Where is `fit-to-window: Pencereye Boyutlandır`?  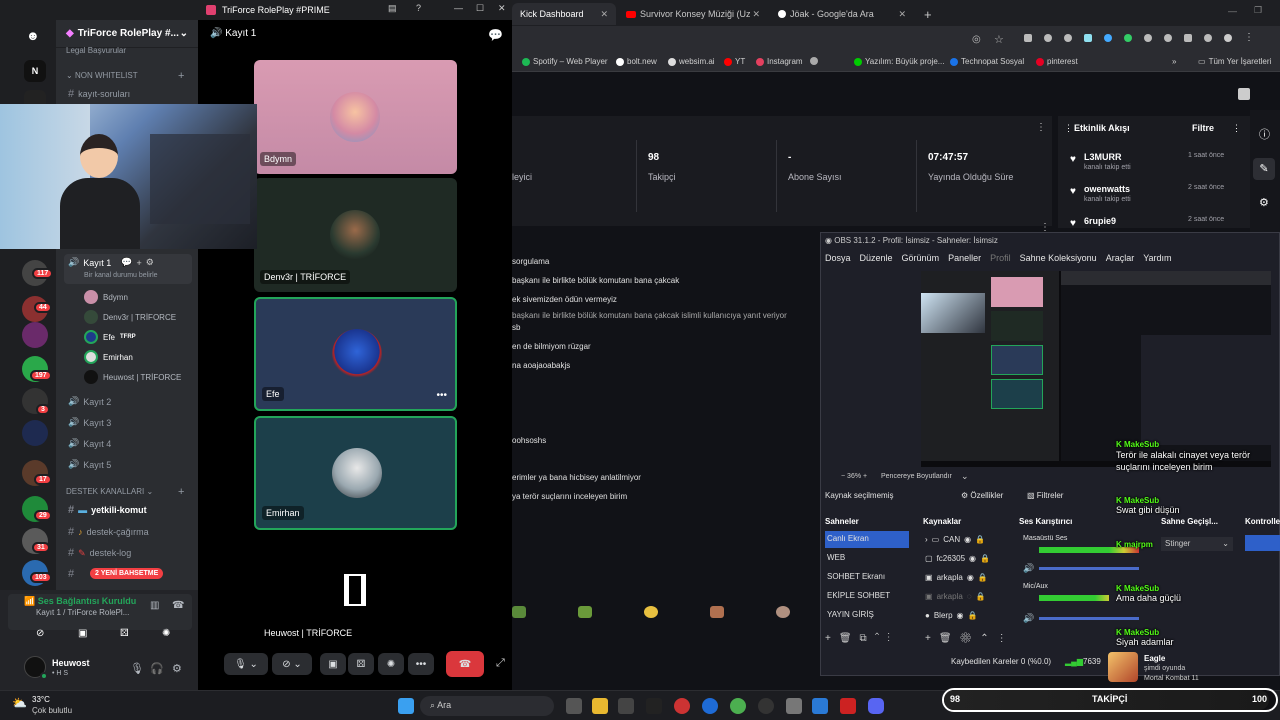 fit-to-window: Pencereye Boyutlandır is located at coordinates (916, 476).